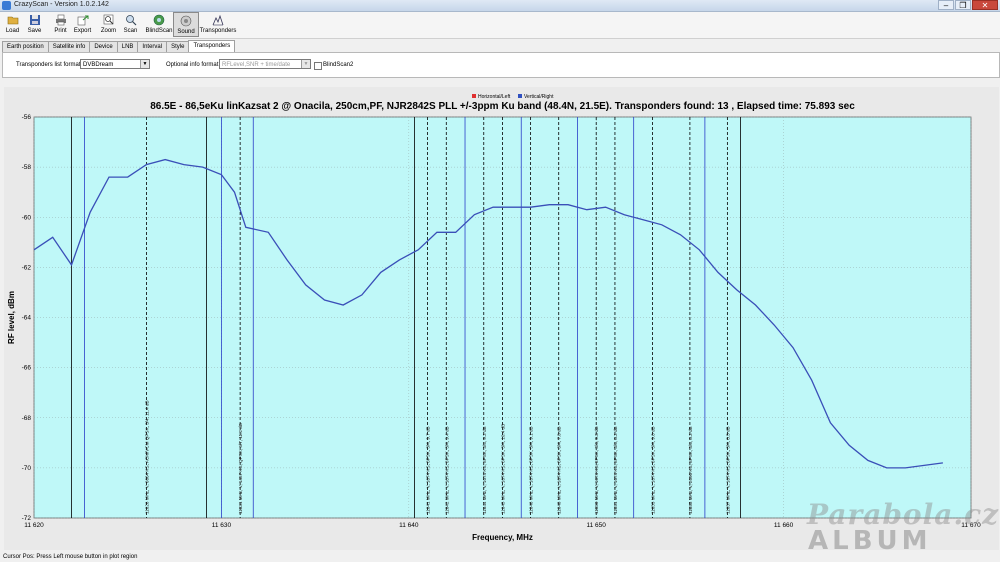 This screenshot has width=1000, height=562. I want to click on window-title: CrazyScan - Version 1.0.2.142, so click(61, 4).